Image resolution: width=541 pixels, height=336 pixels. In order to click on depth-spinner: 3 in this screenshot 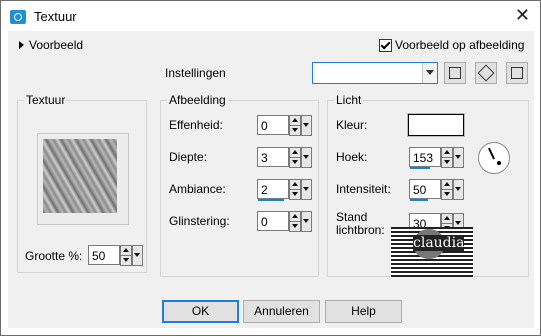, I will do `click(284, 157)`.